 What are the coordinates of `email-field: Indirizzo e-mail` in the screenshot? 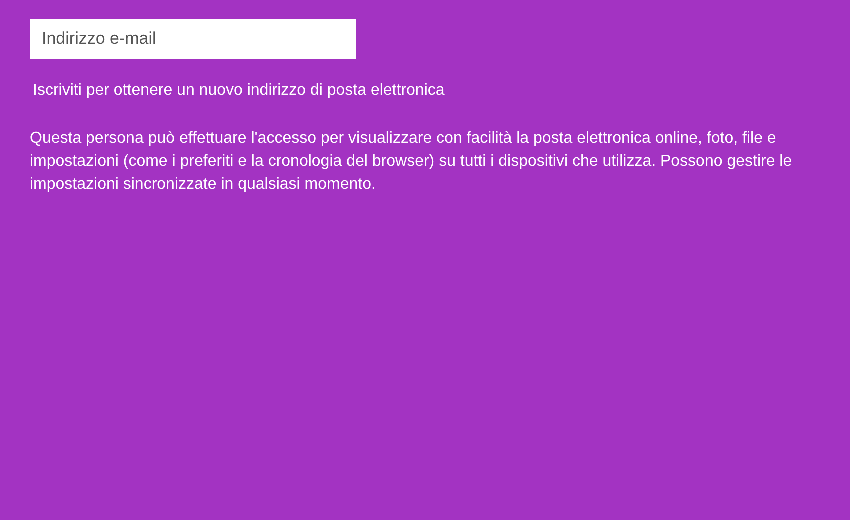 It's located at (193, 39).